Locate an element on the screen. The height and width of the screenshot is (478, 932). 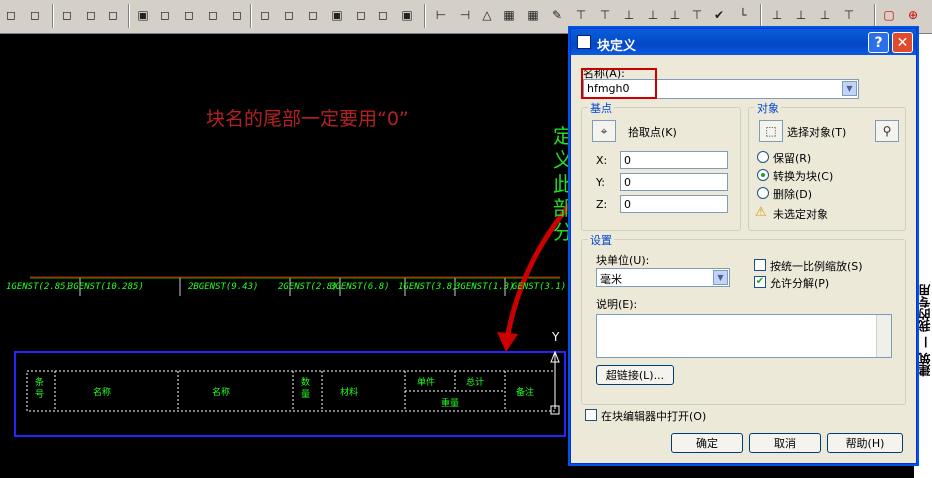
close-icon: ✕ is located at coordinates (902, 42).